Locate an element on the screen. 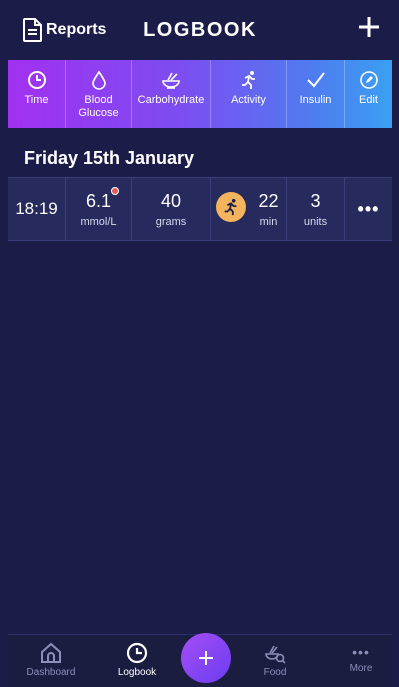 This screenshot has width=399, height=687. more-dots-icon: ••• is located at coordinates (361, 652).